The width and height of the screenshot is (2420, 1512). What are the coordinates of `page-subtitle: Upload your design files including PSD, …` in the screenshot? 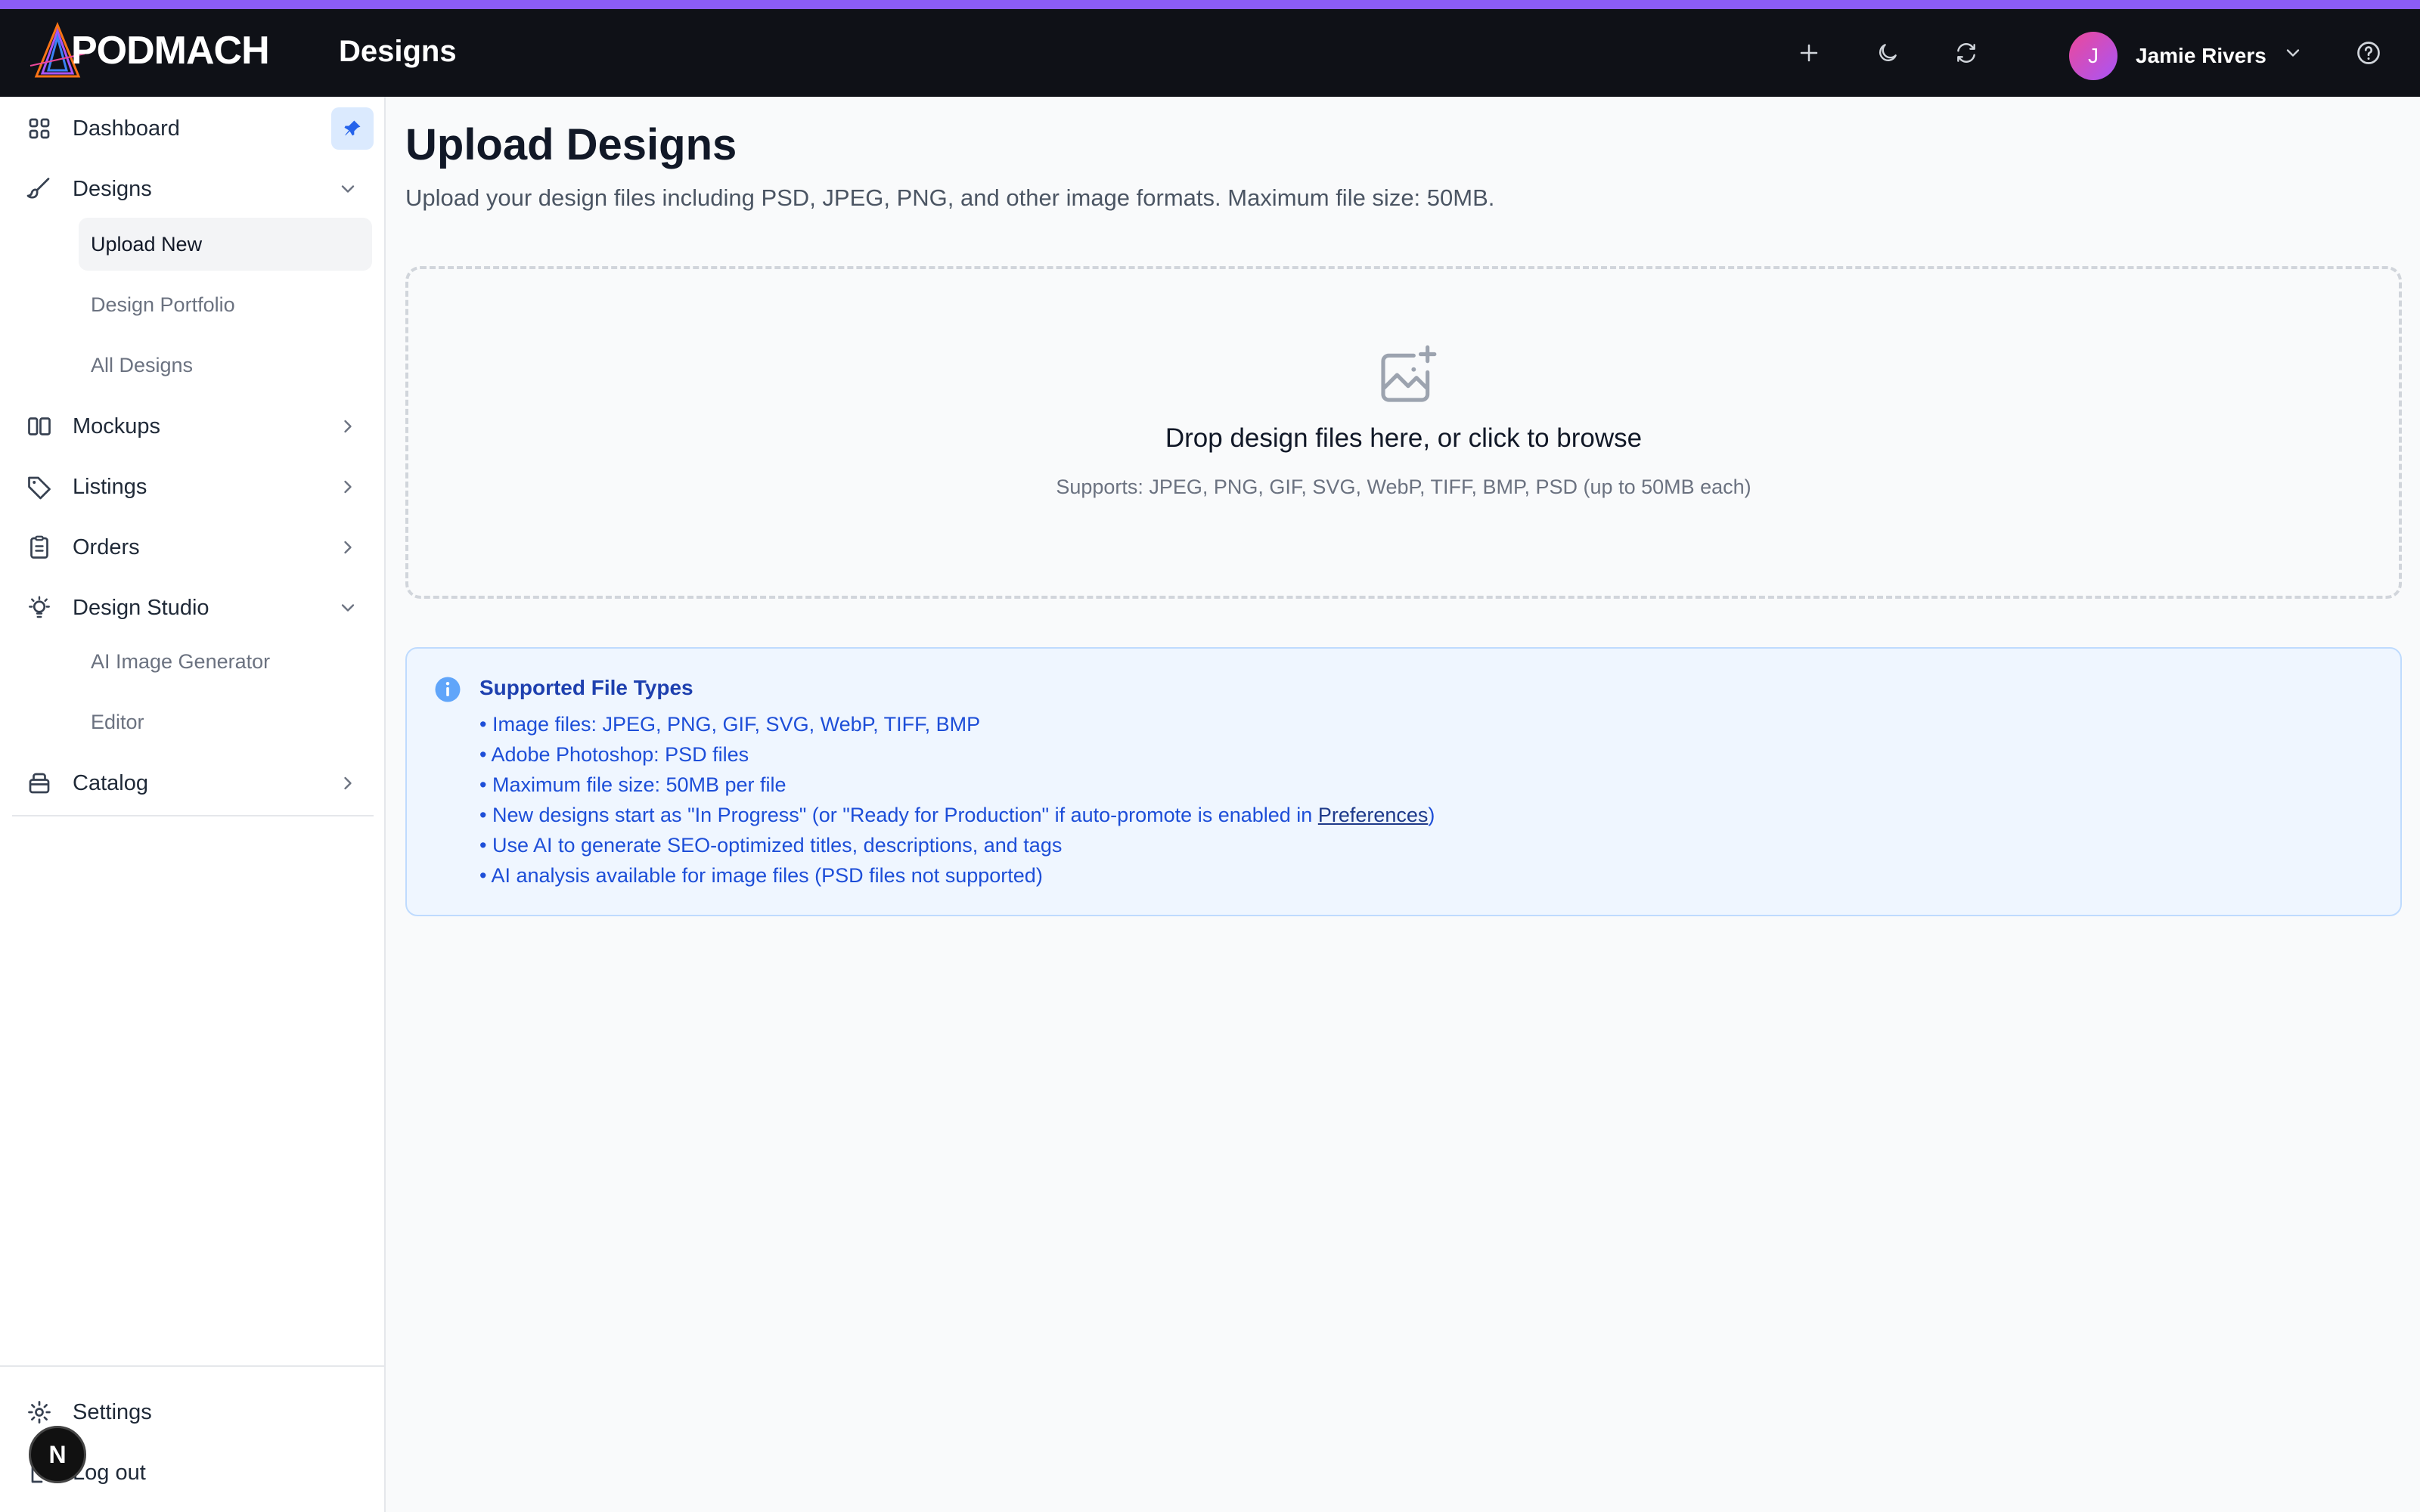 It's located at (950, 197).